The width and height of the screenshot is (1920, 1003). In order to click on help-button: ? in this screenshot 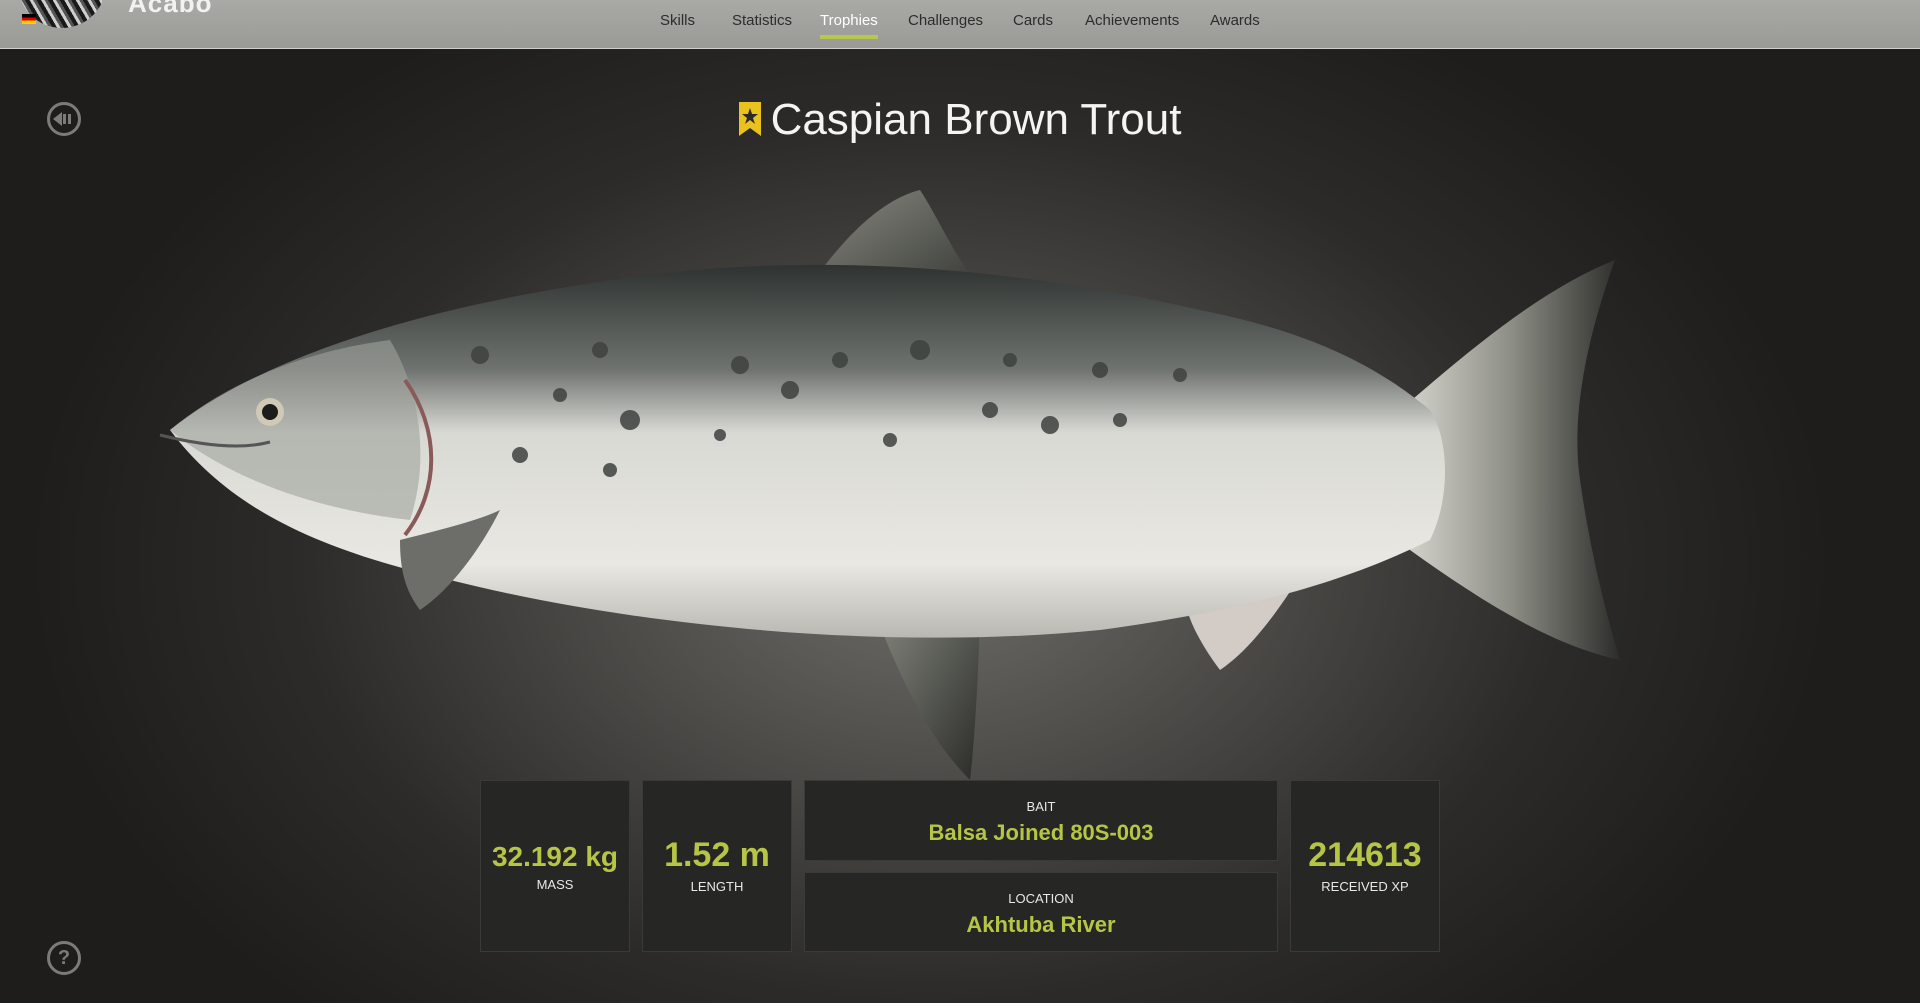, I will do `click(64, 958)`.